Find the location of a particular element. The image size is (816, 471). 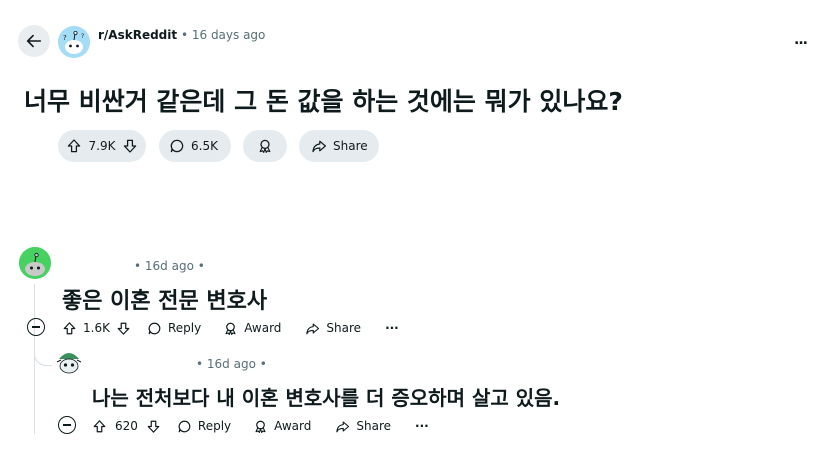

post-time: 16 days ago is located at coordinates (228, 35).